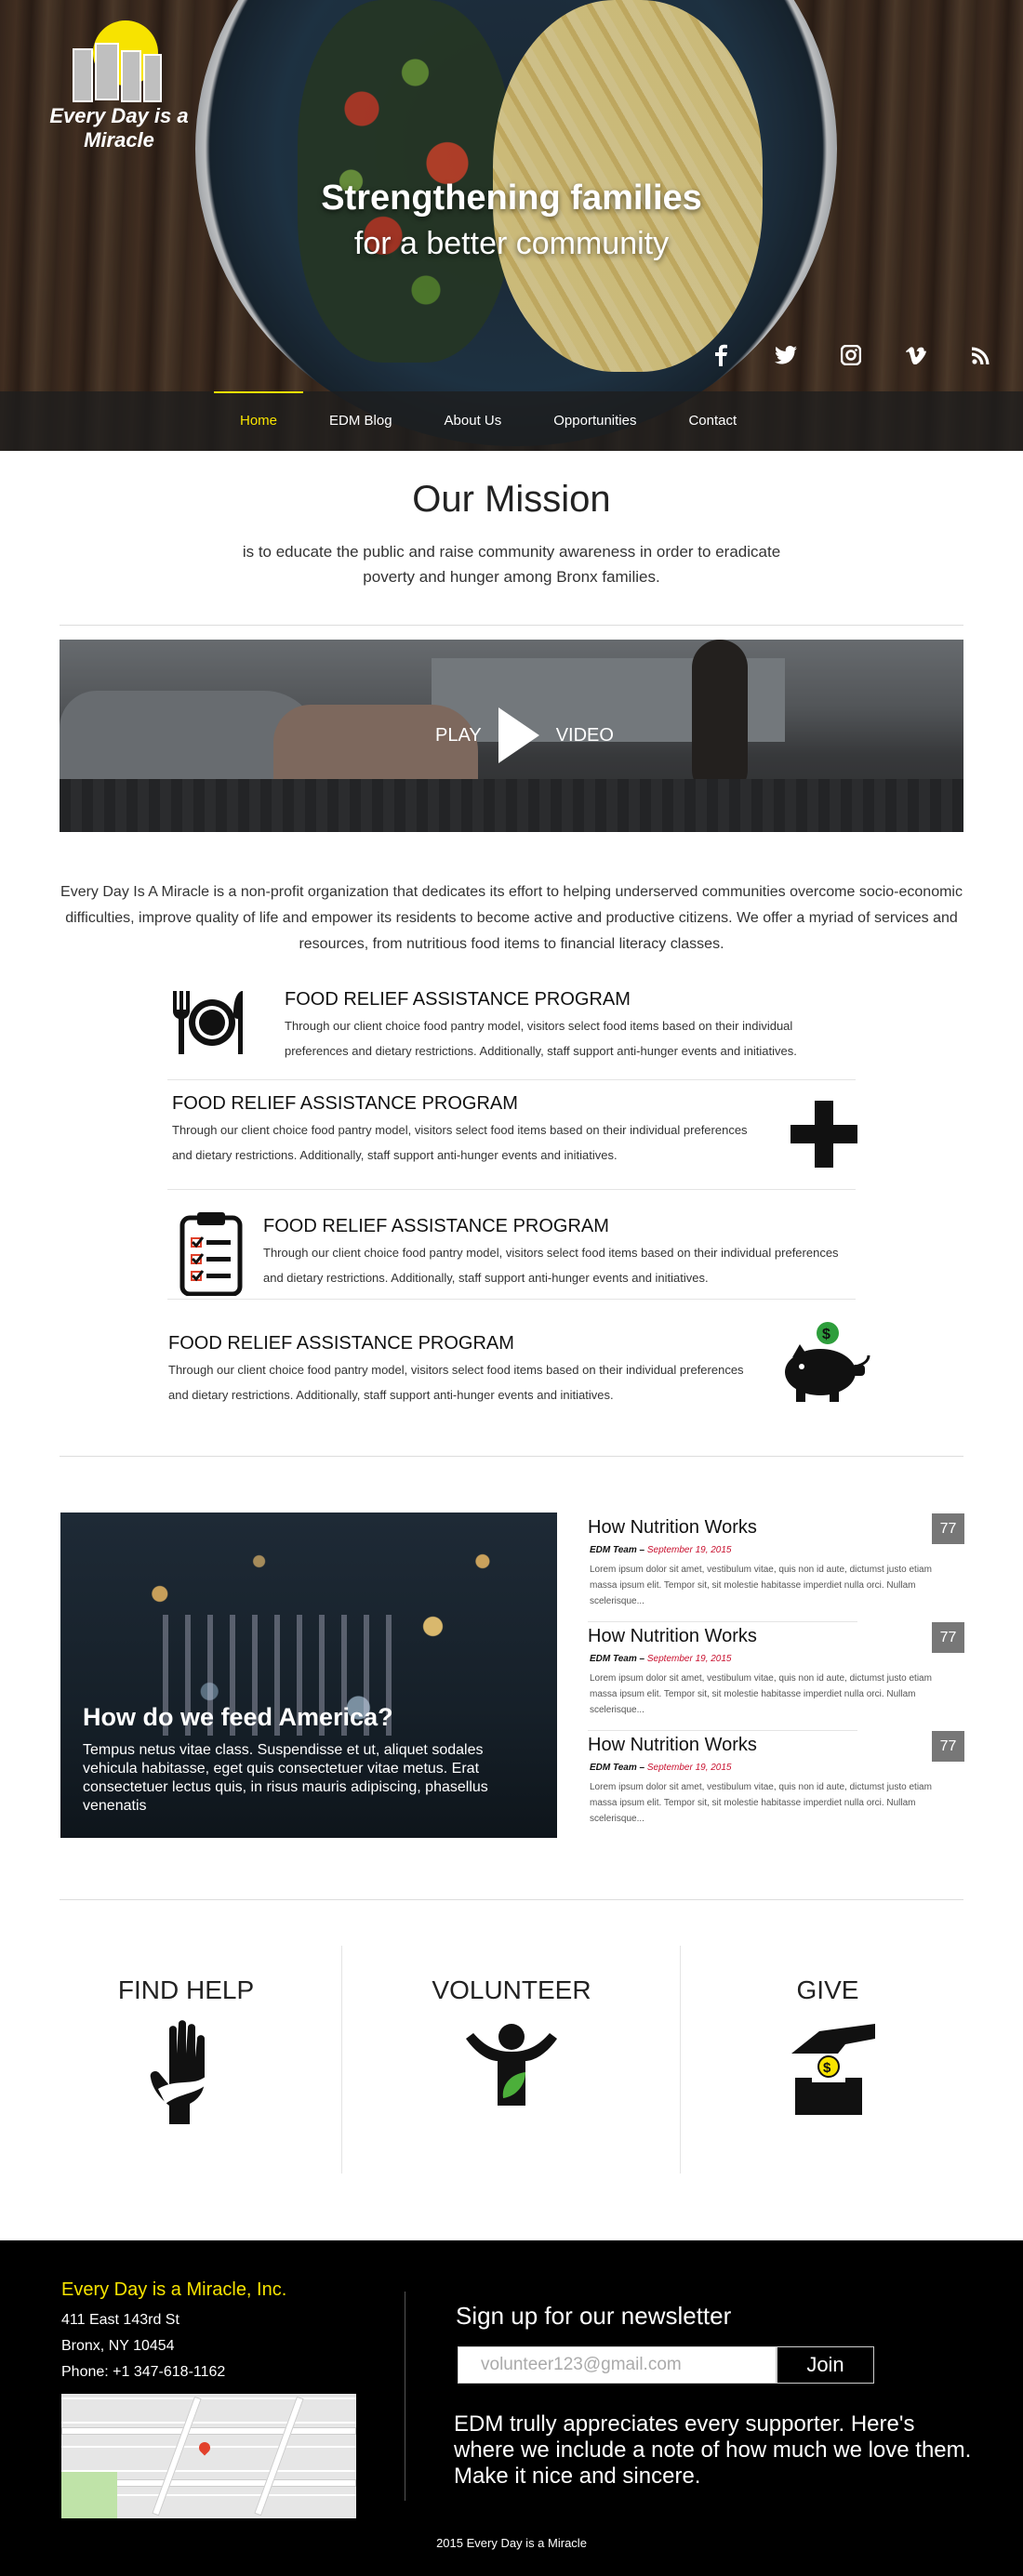 This screenshot has height=2576, width=1023. Describe the element at coordinates (617, 2365) in the screenshot. I see `newsletter-email-input: volunteer123@gmail.com` at that location.